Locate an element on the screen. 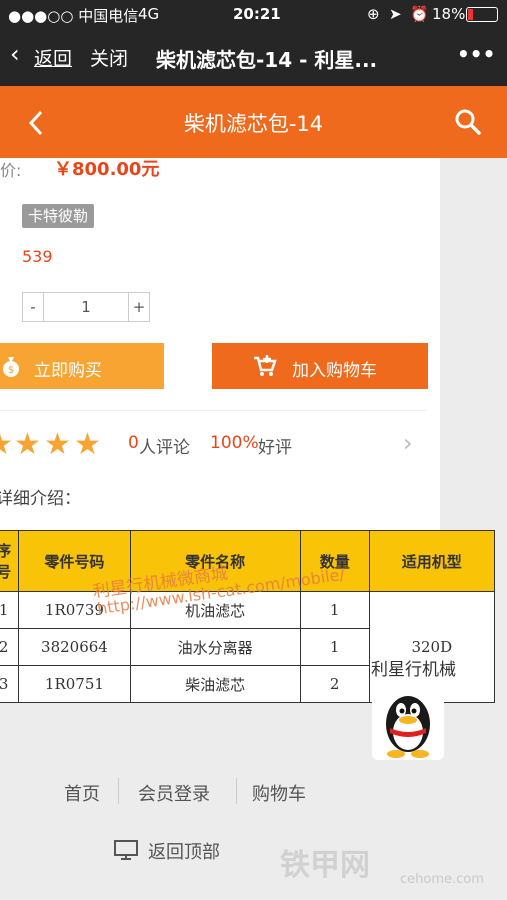 This screenshot has width=507, height=900. qty-input: 1 is located at coordinates (86, 307).